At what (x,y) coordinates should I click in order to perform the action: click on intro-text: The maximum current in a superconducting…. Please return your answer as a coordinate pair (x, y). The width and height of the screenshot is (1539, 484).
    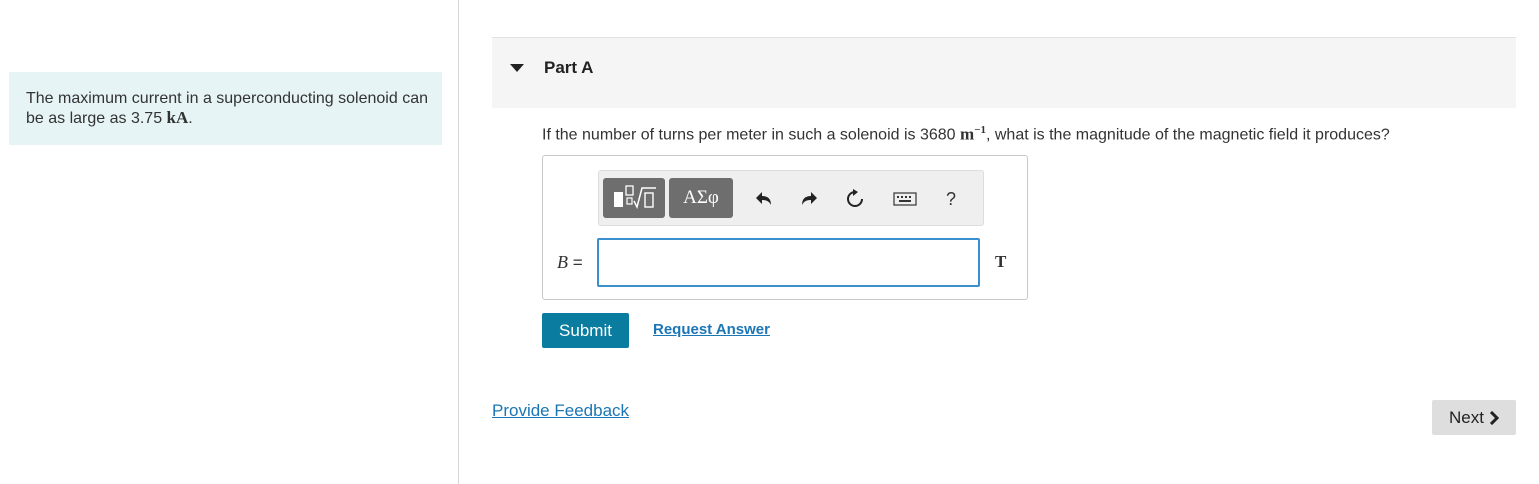
    Looking at the image, I should click on (227, 108).